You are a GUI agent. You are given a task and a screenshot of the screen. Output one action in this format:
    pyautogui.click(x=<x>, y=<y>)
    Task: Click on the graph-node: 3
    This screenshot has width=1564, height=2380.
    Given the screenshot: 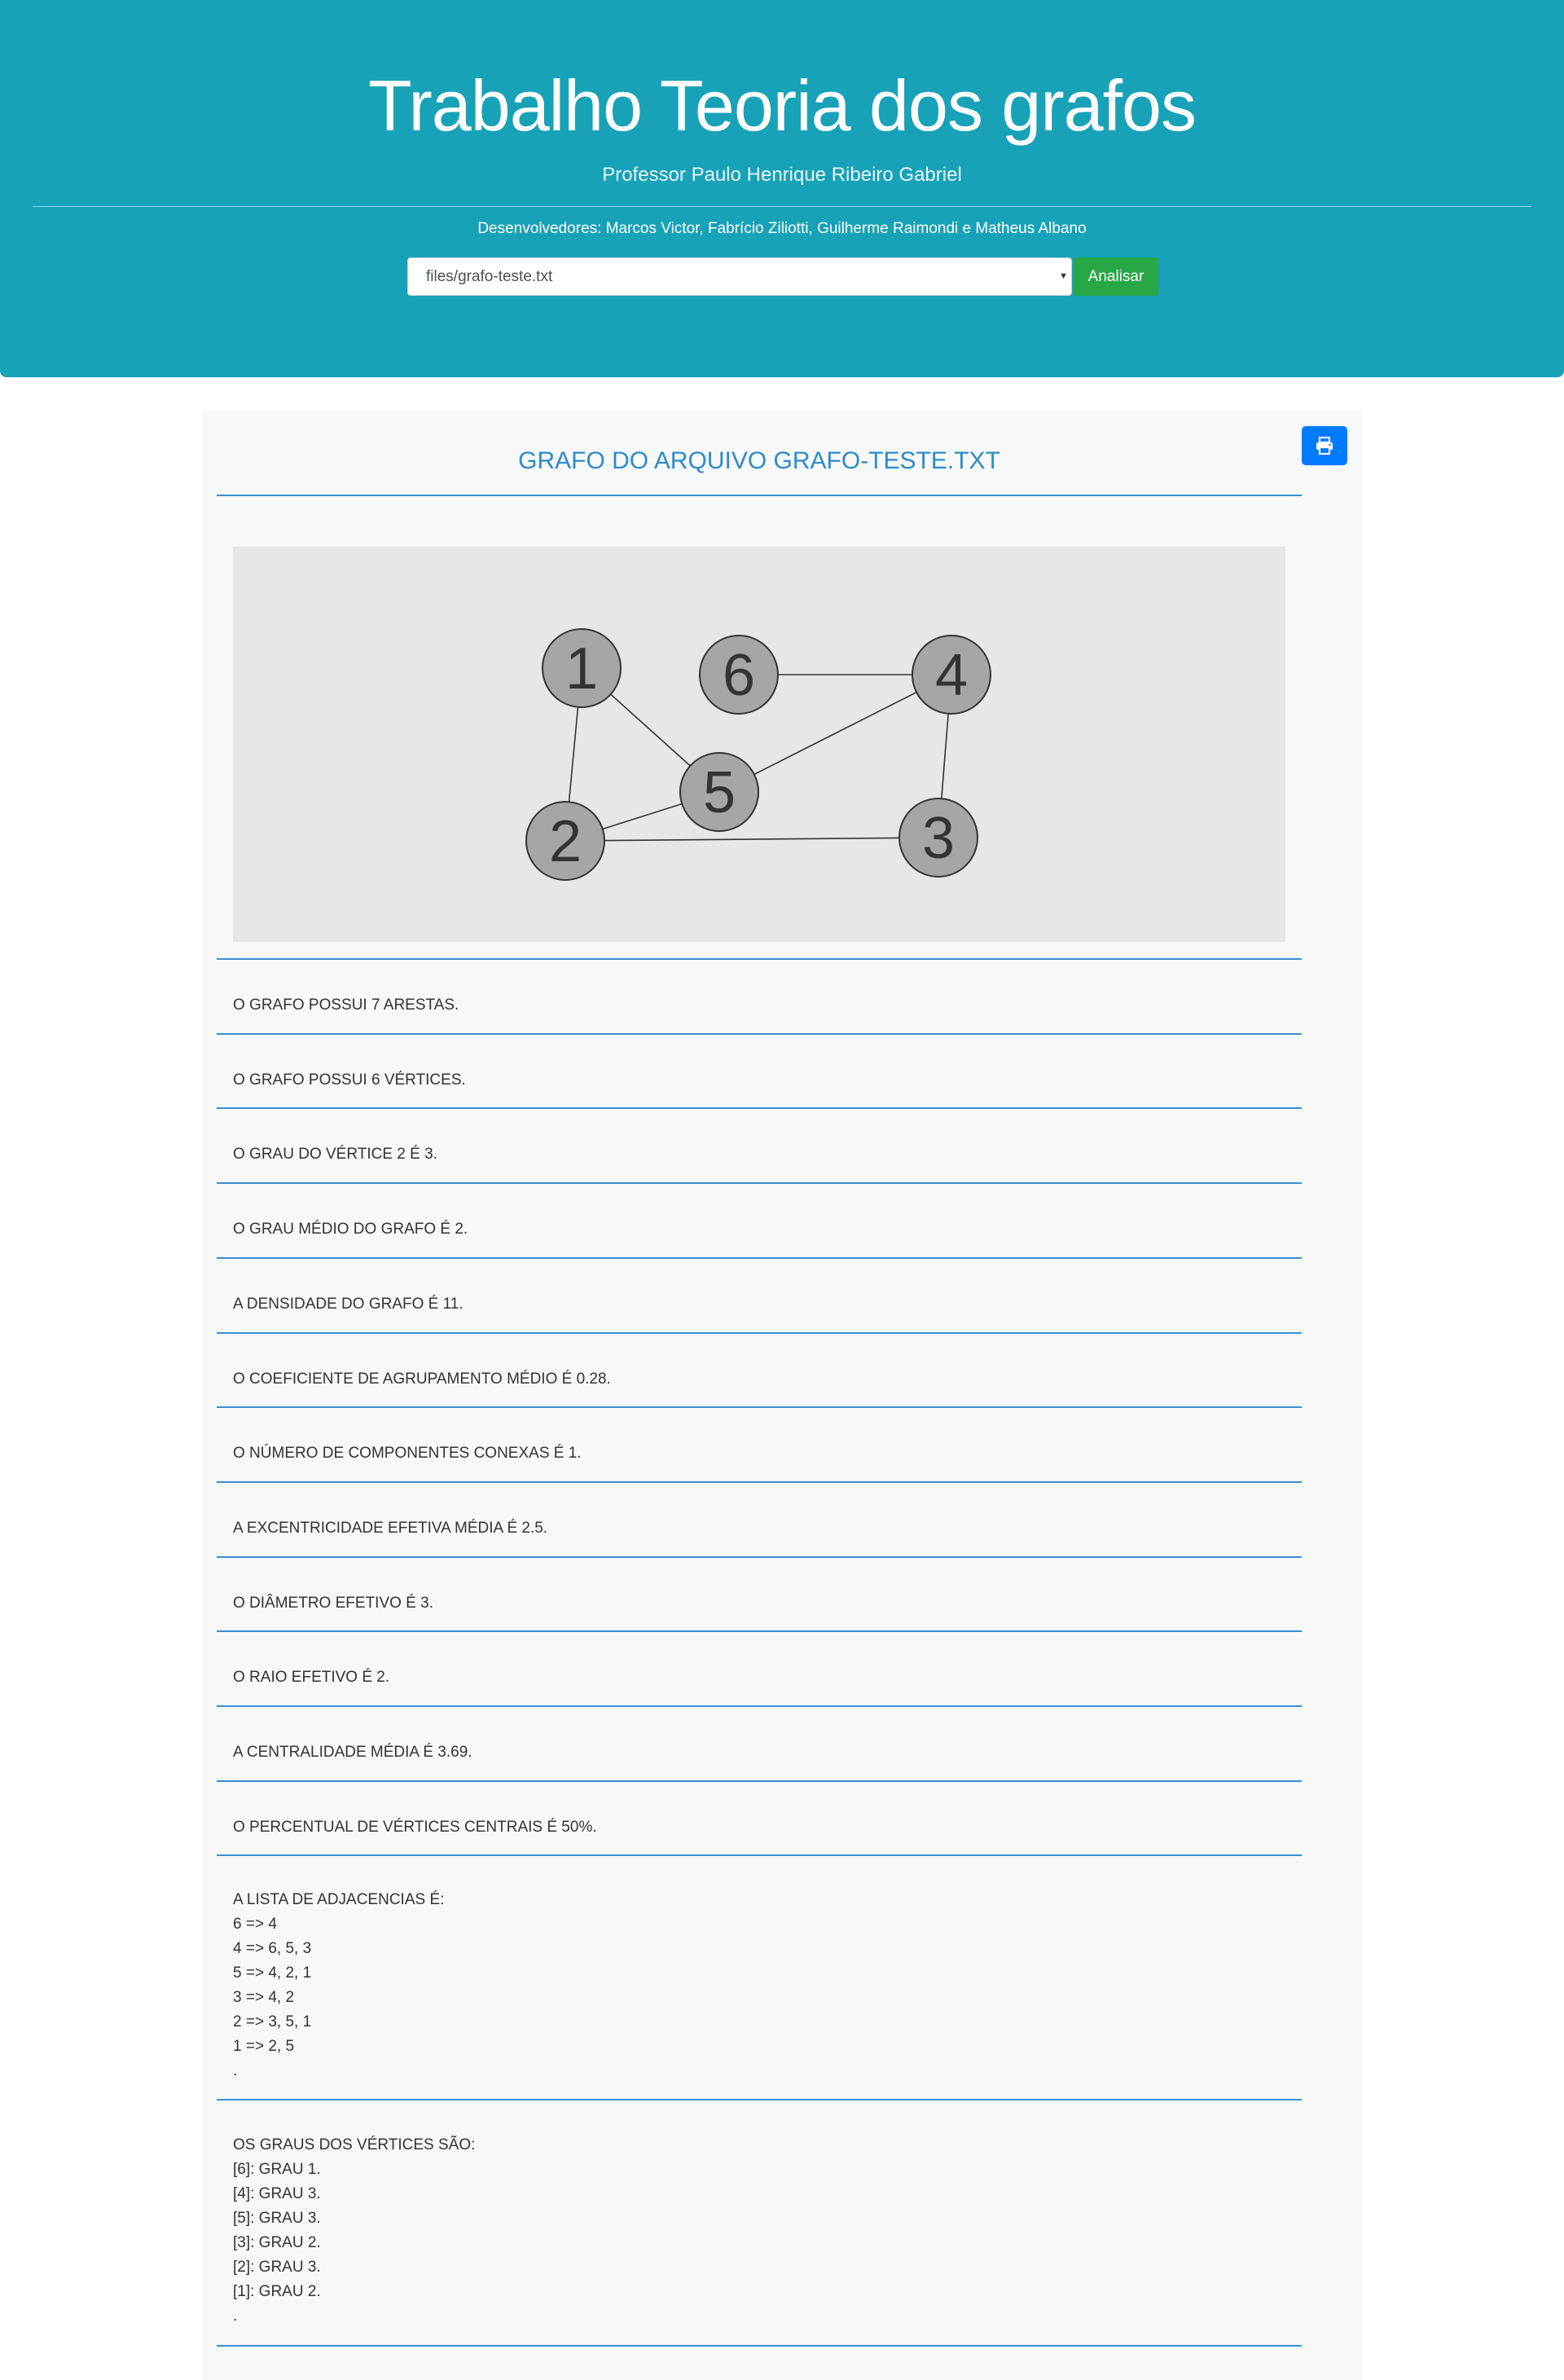 What is the action you would take?
    pyautogui.click(x=938, y=838)
    